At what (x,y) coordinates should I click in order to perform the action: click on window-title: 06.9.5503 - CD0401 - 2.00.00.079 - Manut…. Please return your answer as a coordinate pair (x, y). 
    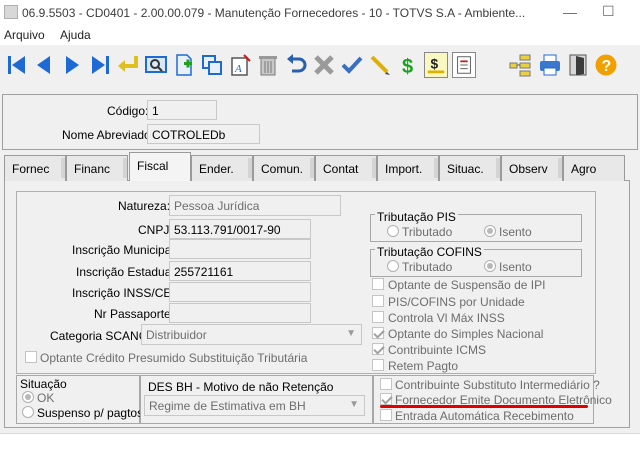
    Looking at the image, I should click on (274, 13).